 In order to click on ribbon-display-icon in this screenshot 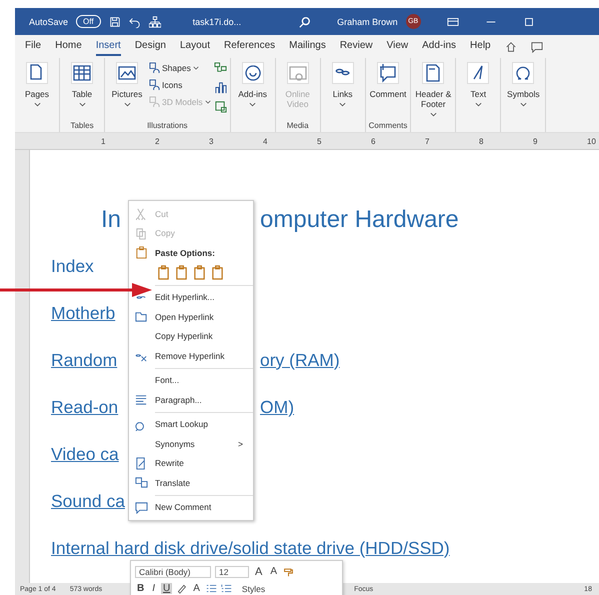, I will do `click(452, 22)`.